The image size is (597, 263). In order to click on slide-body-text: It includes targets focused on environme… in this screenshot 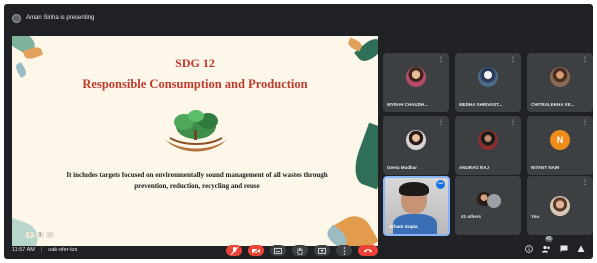, I will do `click(197, 180)`.